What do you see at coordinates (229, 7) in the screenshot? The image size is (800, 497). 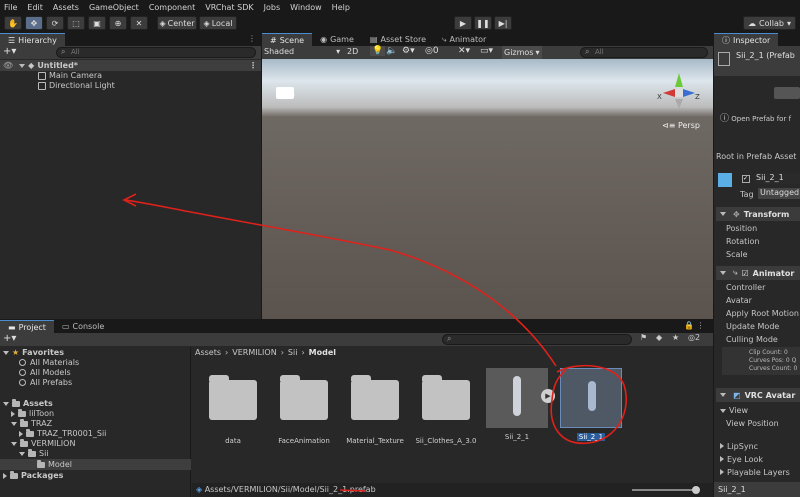 I see `menu-vrchat-sdk: VRChat SDK` at bounding box center [229, 7].